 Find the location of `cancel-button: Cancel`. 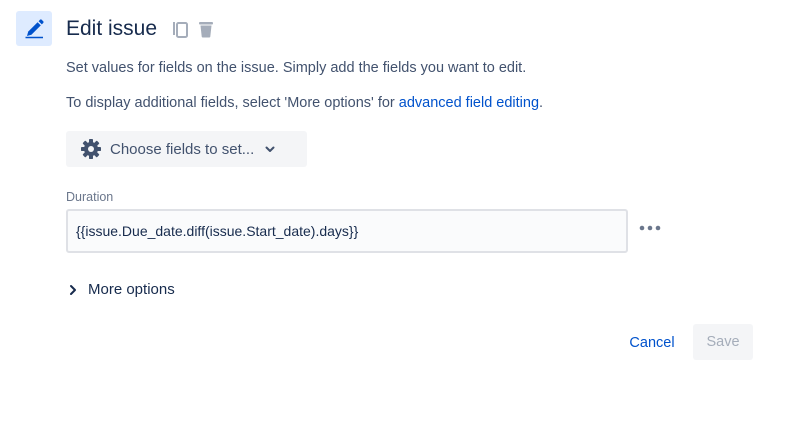

cancel-button: Cancel is located at coordinates (652, 343).